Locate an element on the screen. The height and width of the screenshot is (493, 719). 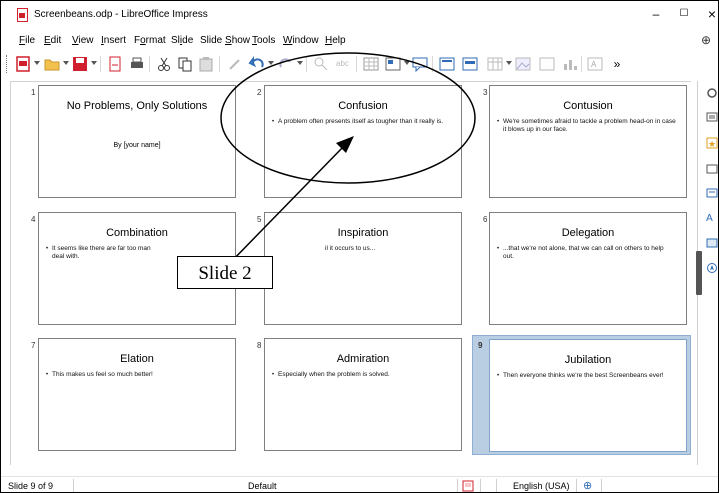
copy-icon is located at coordinates (185, 64).